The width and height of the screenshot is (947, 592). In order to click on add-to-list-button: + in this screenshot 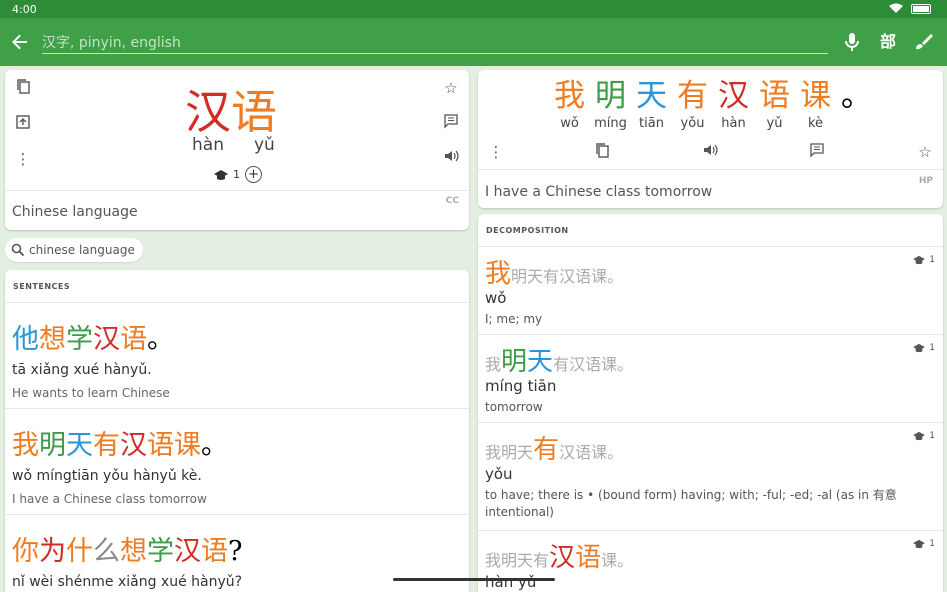, I will do `click(253, 174)`.